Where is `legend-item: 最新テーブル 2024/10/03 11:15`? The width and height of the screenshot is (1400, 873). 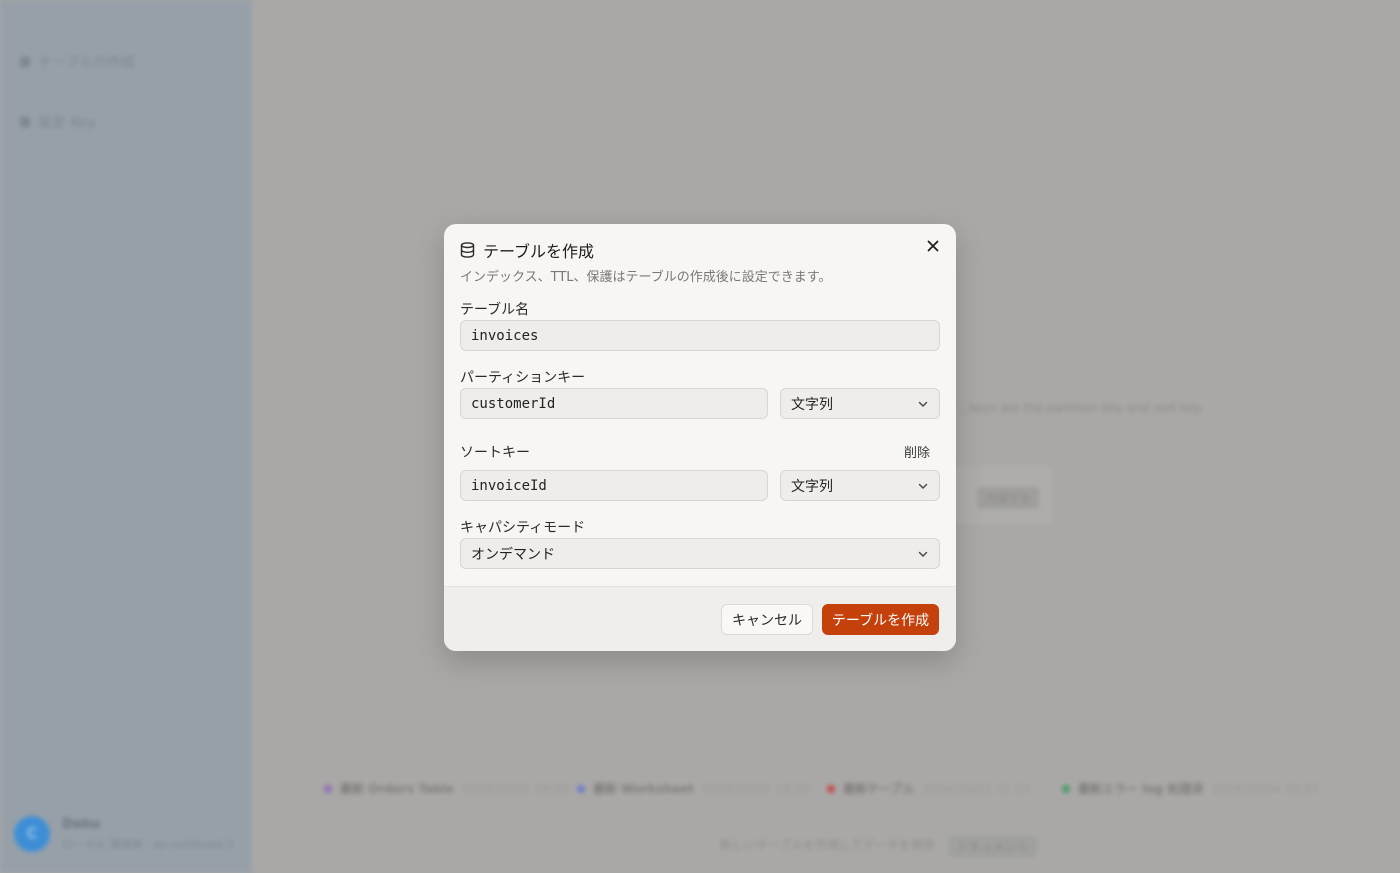 legend-item: 最新テーブル 2024/10/03 11:15 is located at coordinates (928, 788).